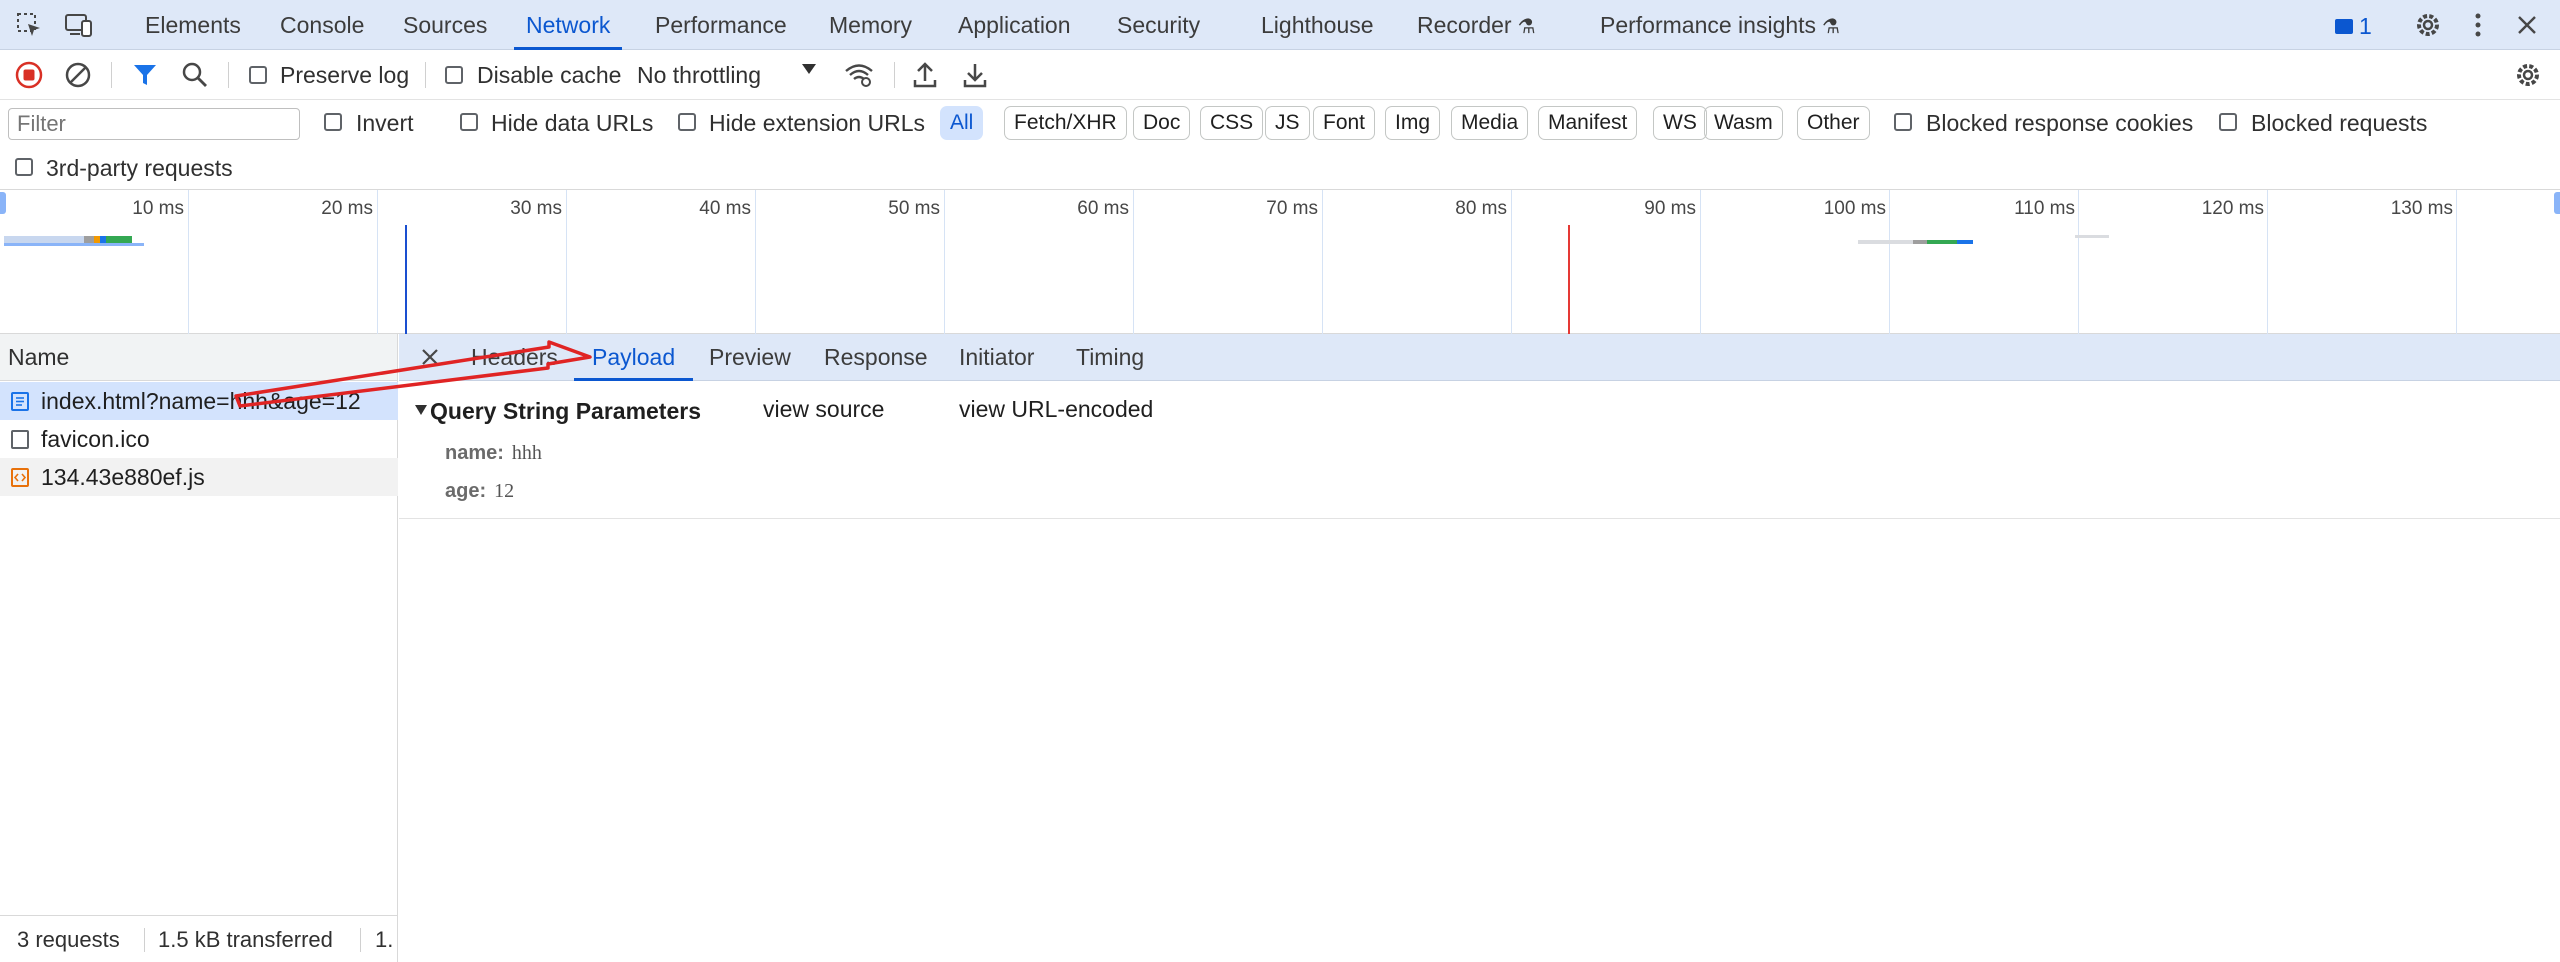  What do you see at coordinates (687, 122) in the screenshot?
I see `hide-extension-urls-checkbox` at bounding box center [687, 122].